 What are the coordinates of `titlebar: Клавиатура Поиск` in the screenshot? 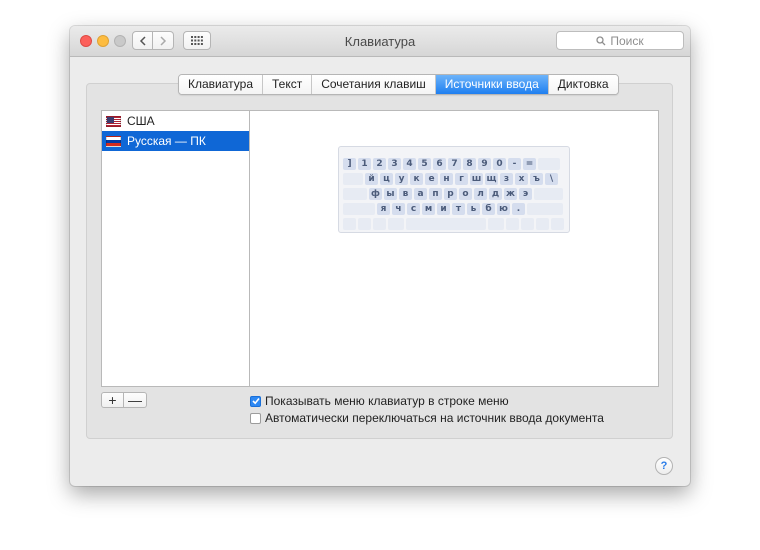 It's located at (380, 41).